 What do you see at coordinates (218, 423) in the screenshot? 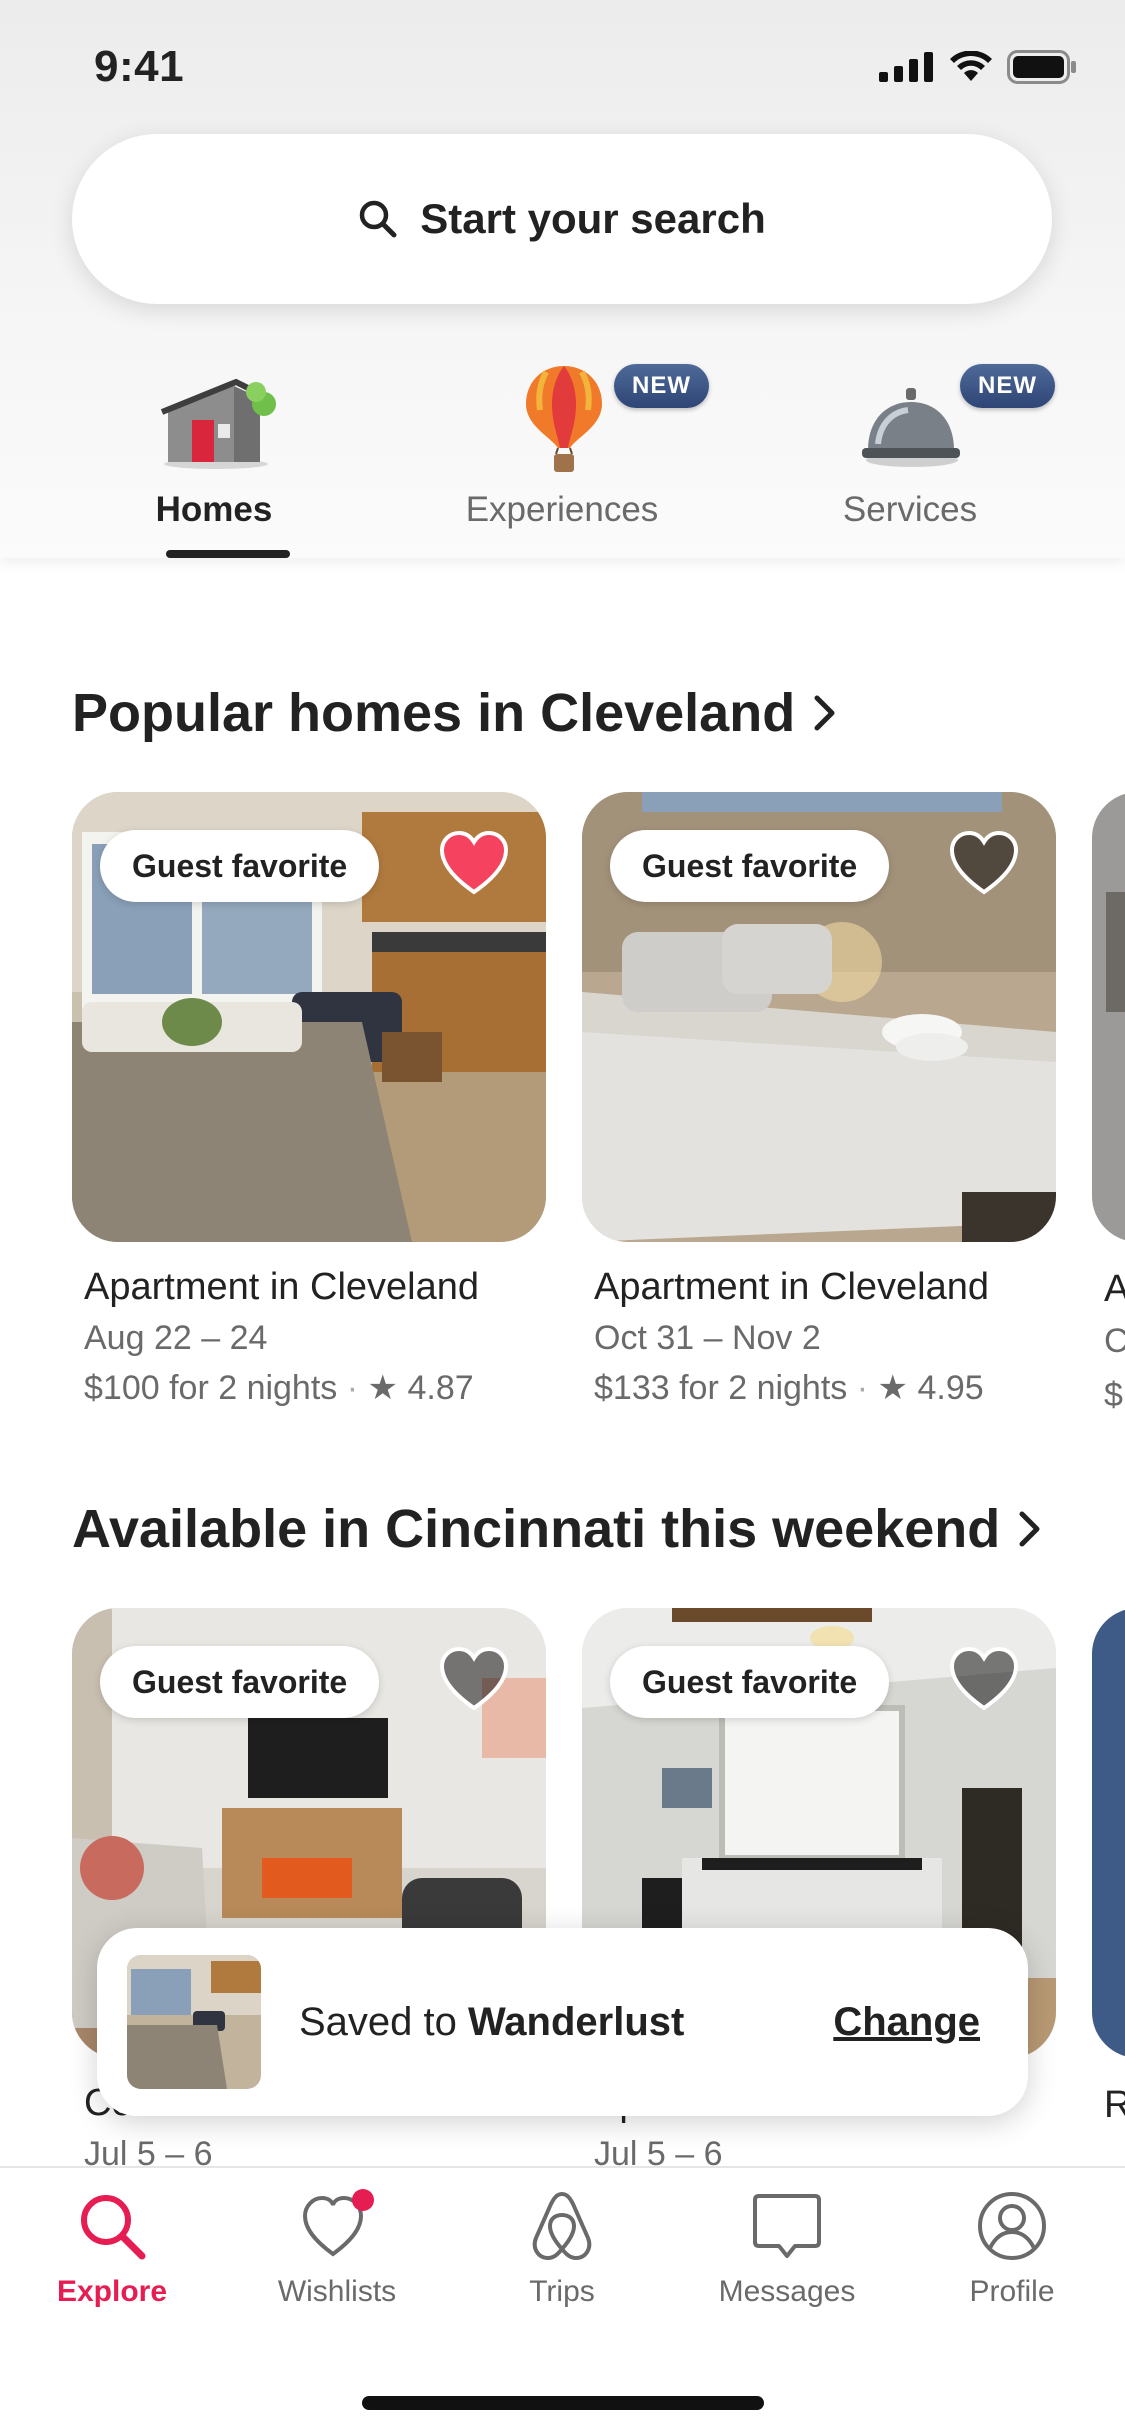
I see `house-icon` at bounding box center [218, 423].